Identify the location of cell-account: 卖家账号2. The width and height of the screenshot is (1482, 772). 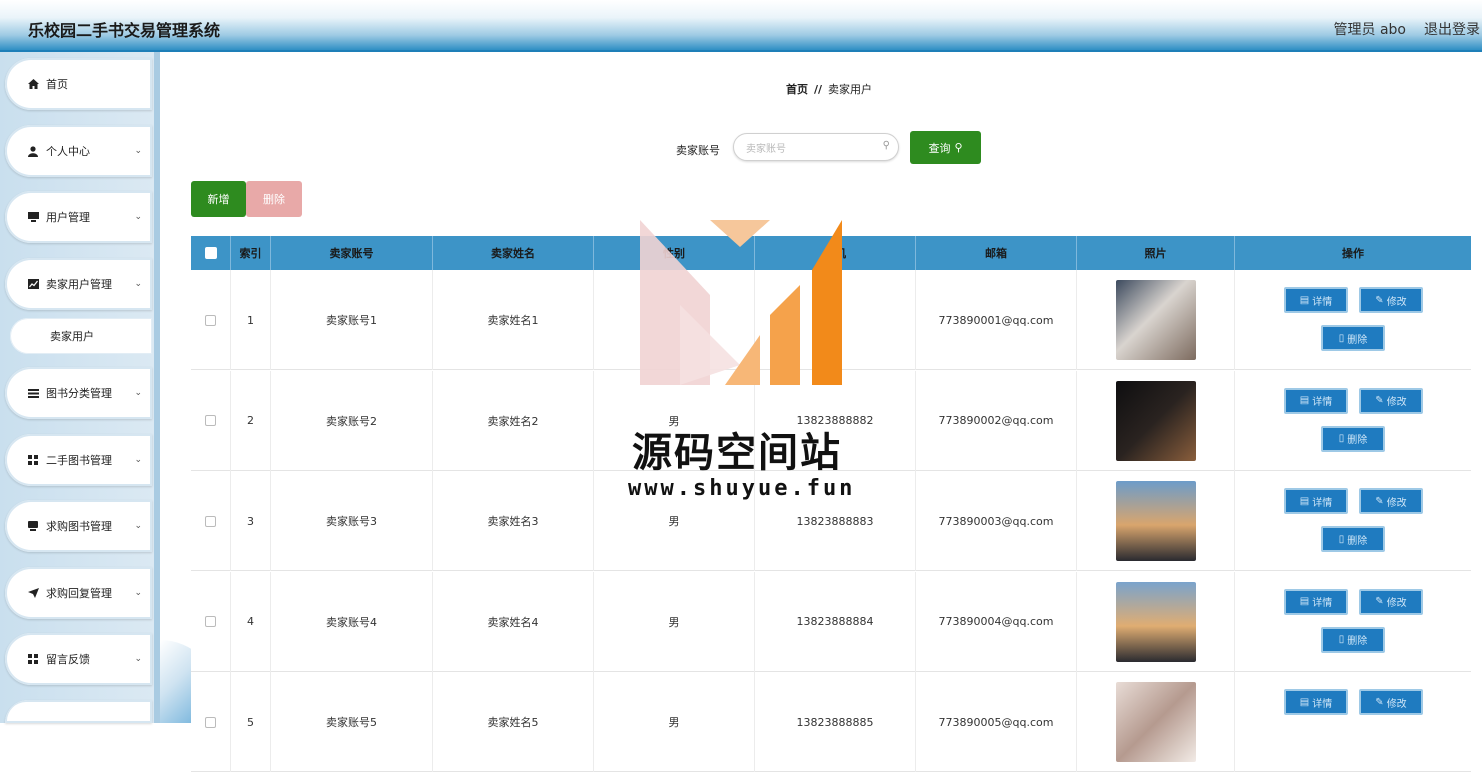
(352, 420).